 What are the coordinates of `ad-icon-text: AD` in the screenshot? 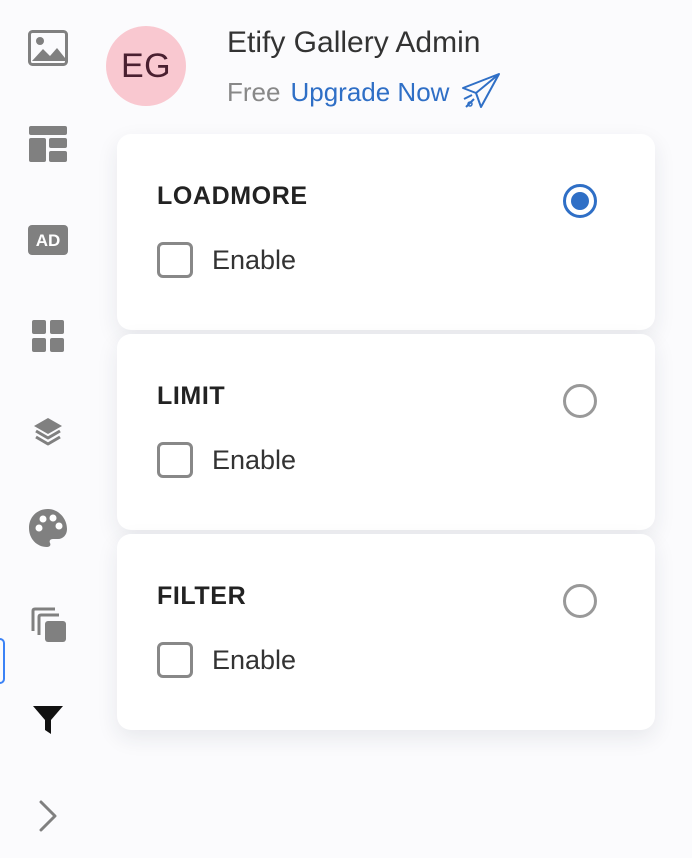 It's located at (48, 240).